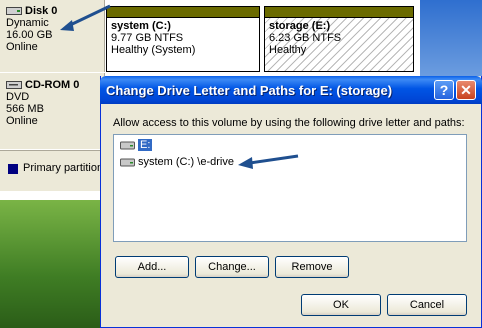 The image size is (482, 328). I want to click on cdrom-icon, so click(14, 85).